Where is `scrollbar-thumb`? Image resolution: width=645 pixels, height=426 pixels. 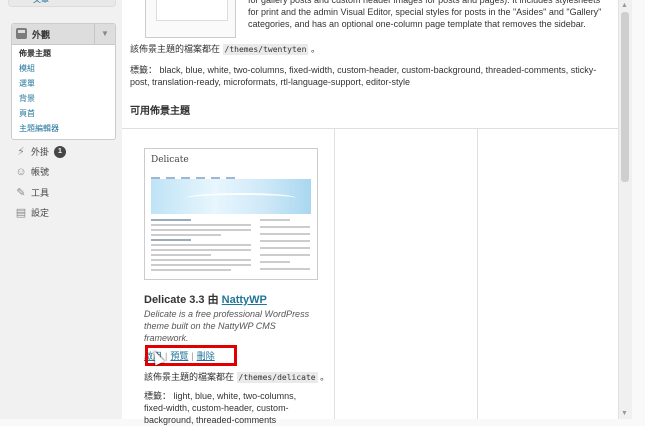
scrollbar-thumb is located at coordinates (625, 97).